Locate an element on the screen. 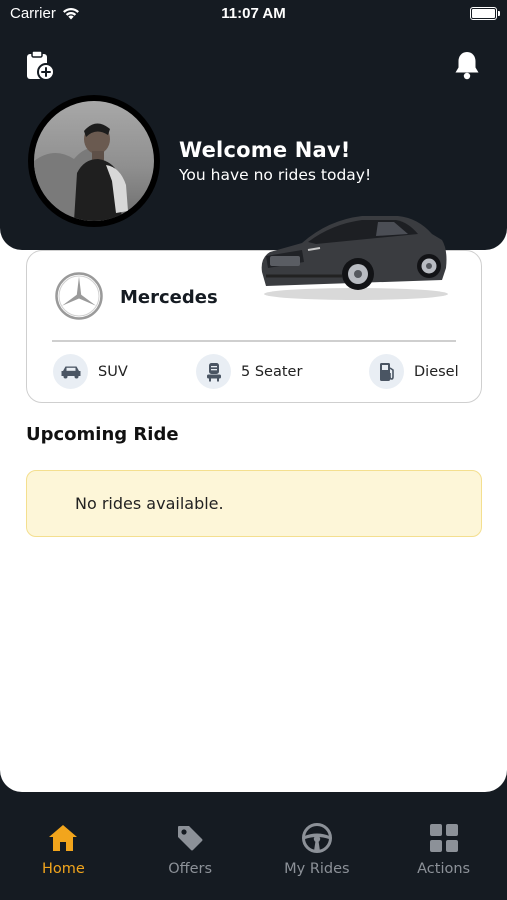 This screenshot has height=900, width=507. feature-fuel: Diesel is located at coordinates (414, 371).